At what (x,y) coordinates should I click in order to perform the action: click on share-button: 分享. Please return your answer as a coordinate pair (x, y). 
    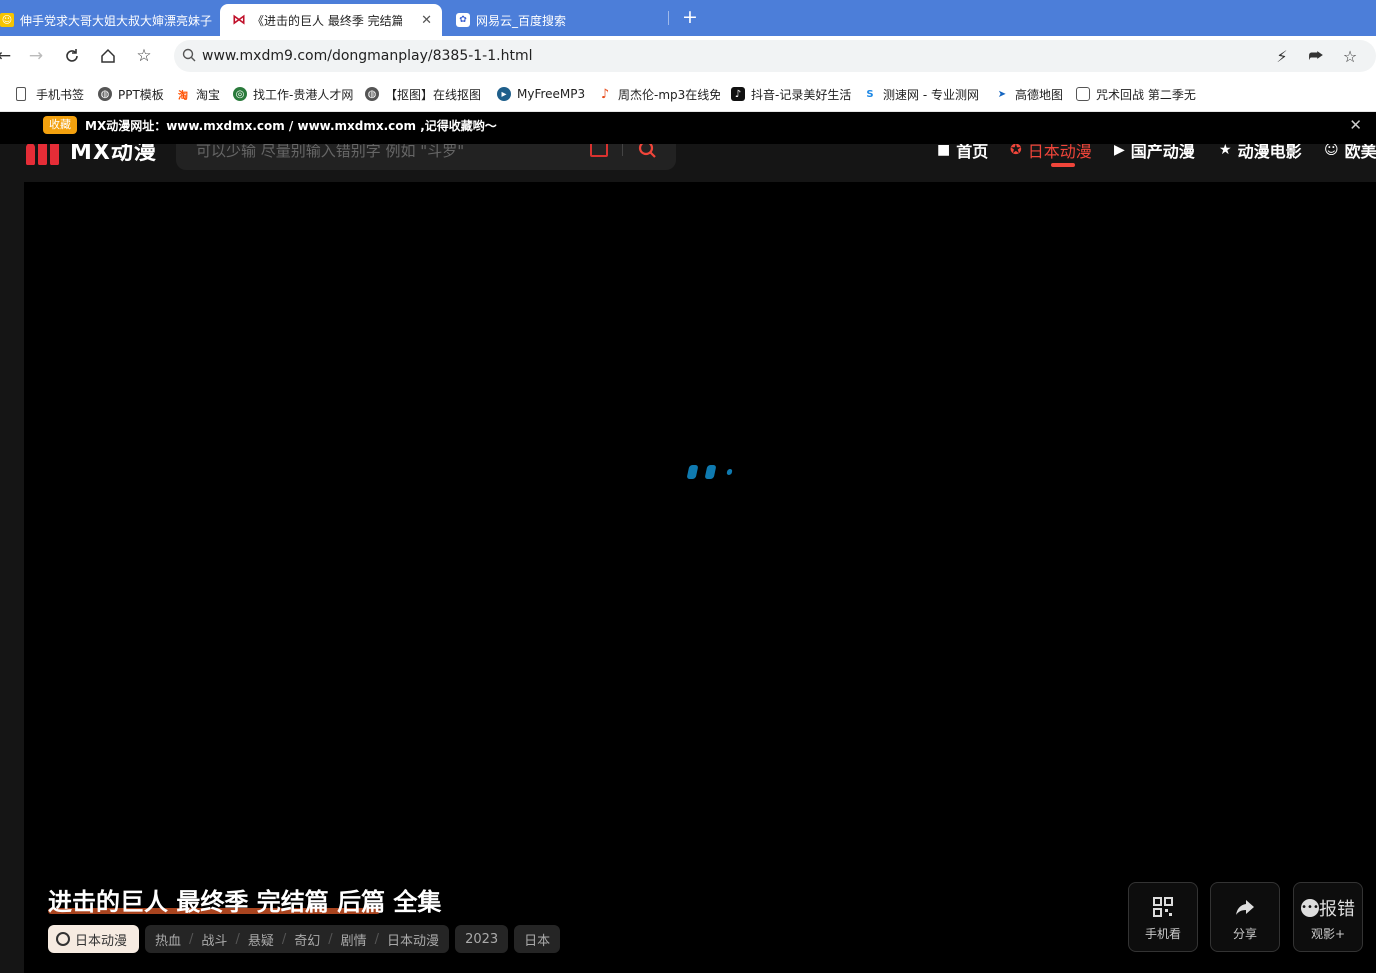
    Looking at the image, I should click on (1245, 917).